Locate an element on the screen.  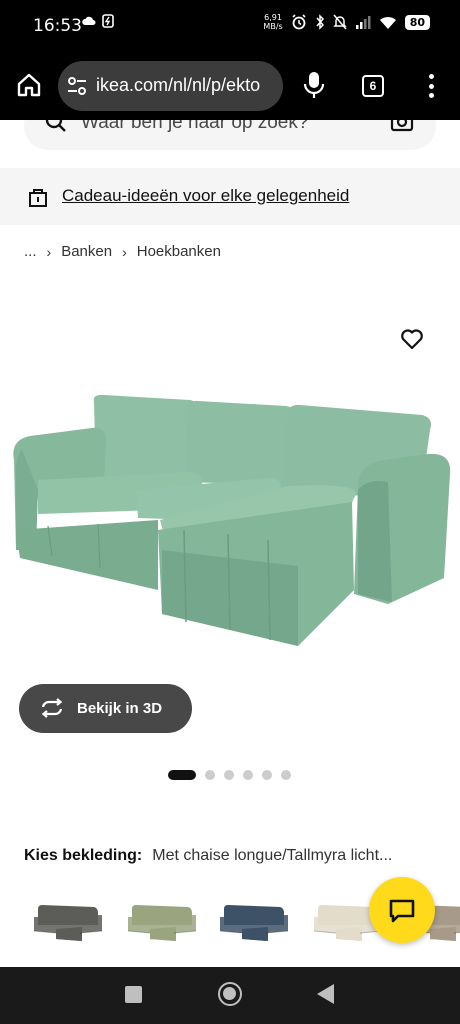
cloud-icon is located at coordinates (89, 20).